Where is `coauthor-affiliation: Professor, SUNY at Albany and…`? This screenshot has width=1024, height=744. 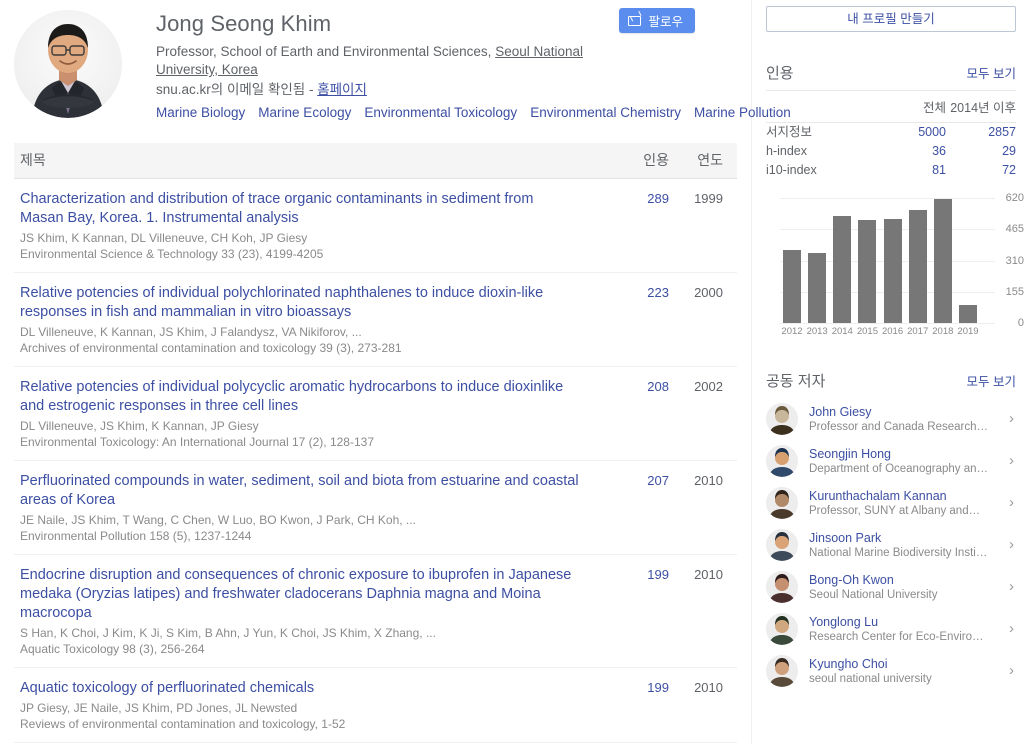 coauthor-affiliation: Professor, SUNY at Albany and… is located at coordinates (895, 510).